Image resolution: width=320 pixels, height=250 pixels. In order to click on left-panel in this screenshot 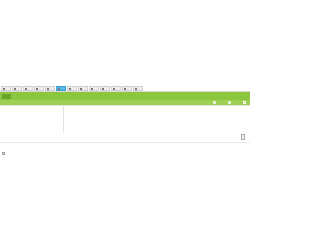, I will do `click(32, 119)`.